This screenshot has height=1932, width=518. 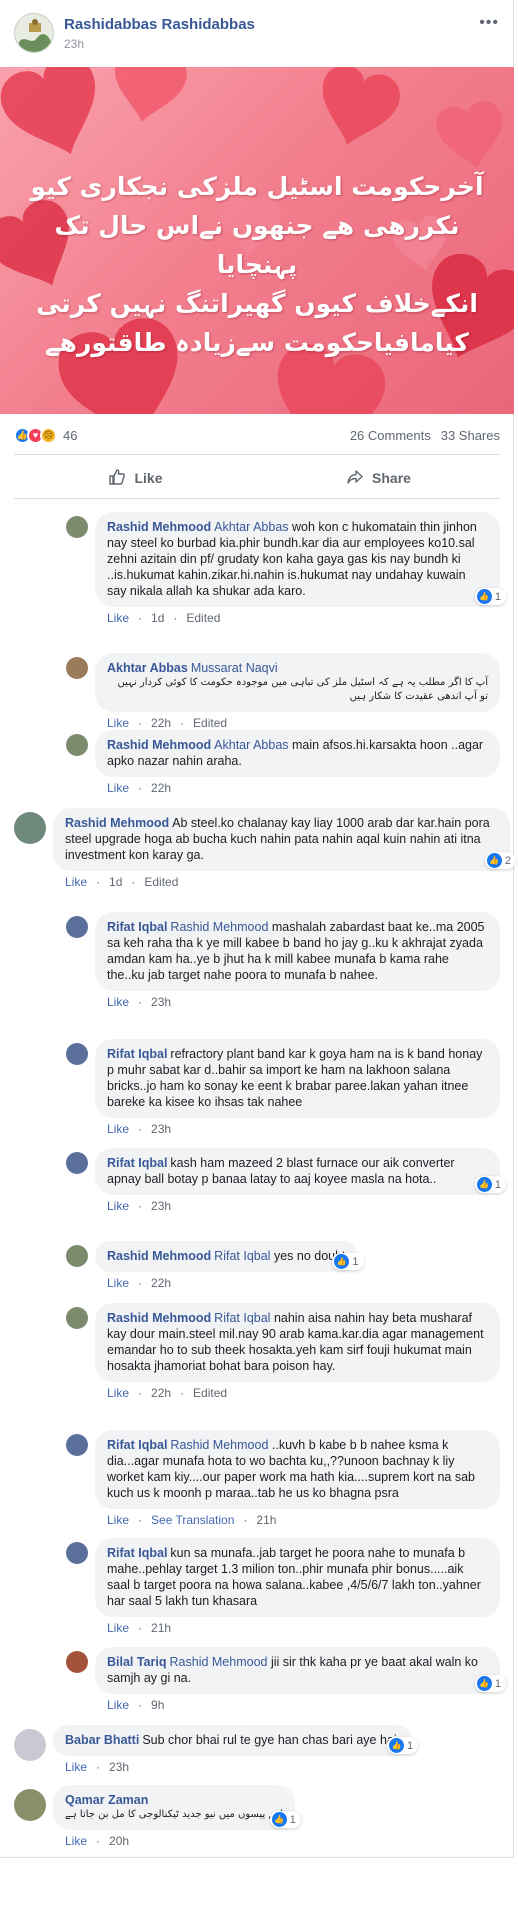 What do you see at coordinates (378, 478) in the screenshot?
I see `share-button: Share` at bounding box center [378, 478].